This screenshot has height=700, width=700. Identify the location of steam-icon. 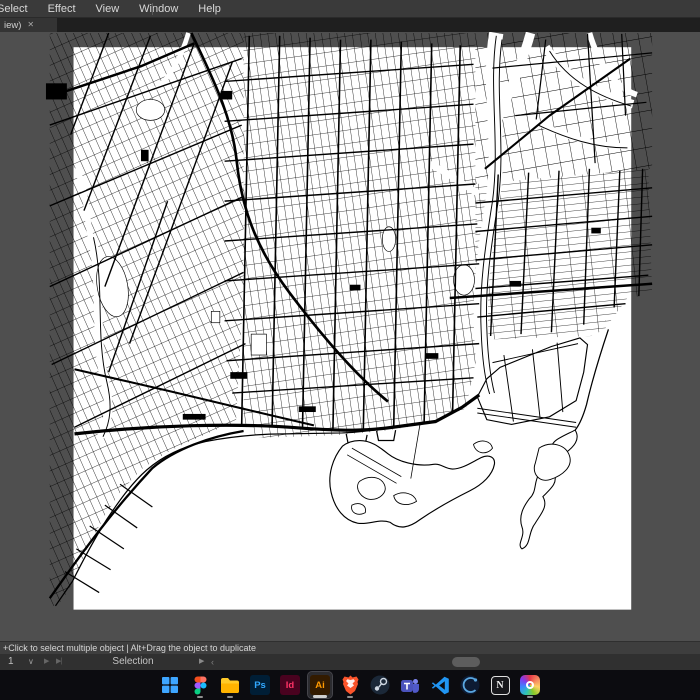
(380, 685).